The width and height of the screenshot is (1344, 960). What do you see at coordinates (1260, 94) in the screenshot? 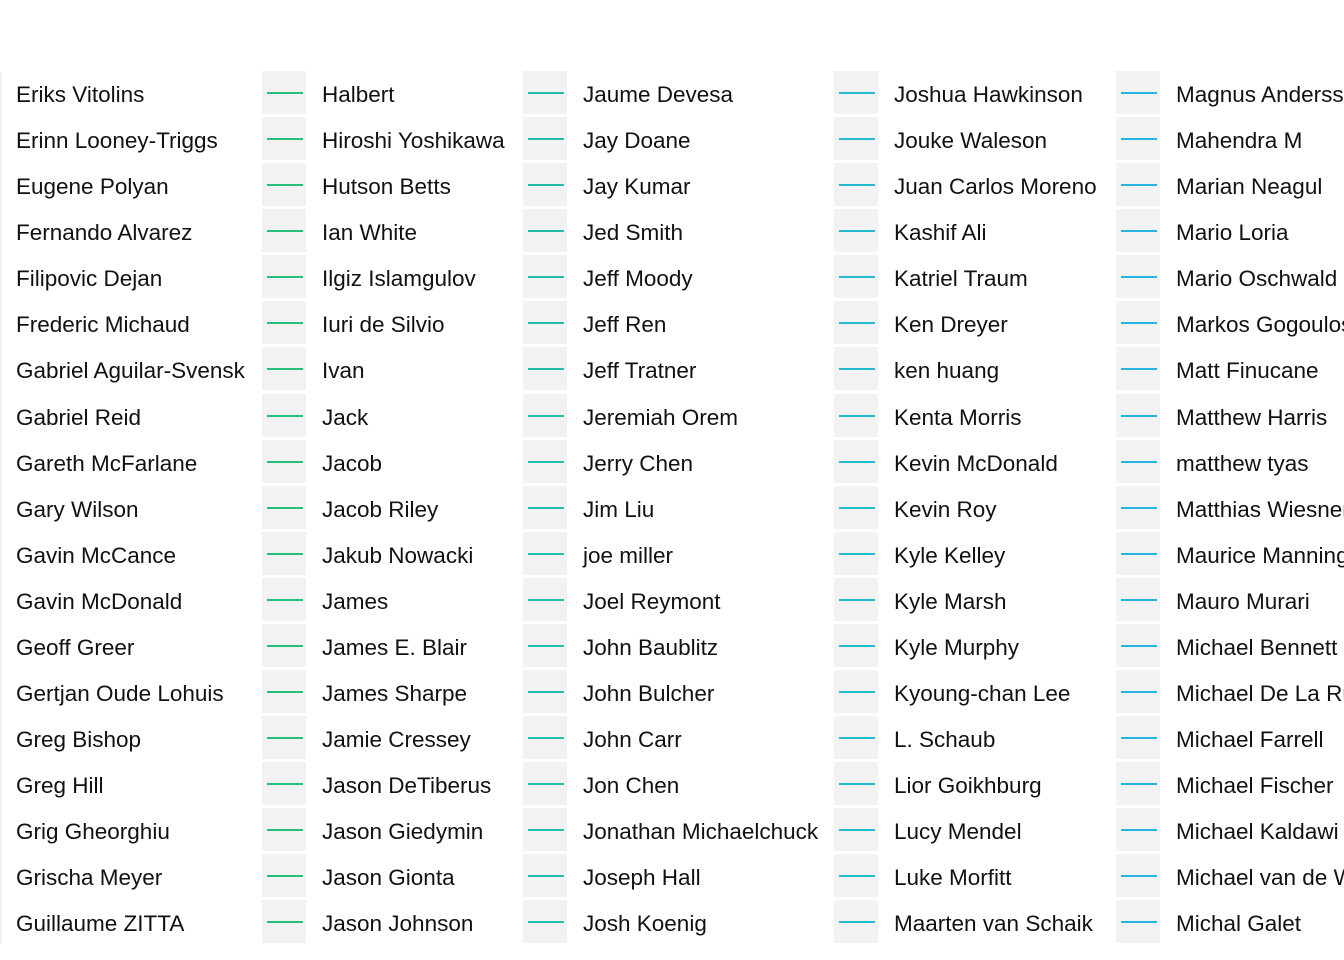
I see `name-item: Magnus Andersson` at bounding box center [1260, 94].